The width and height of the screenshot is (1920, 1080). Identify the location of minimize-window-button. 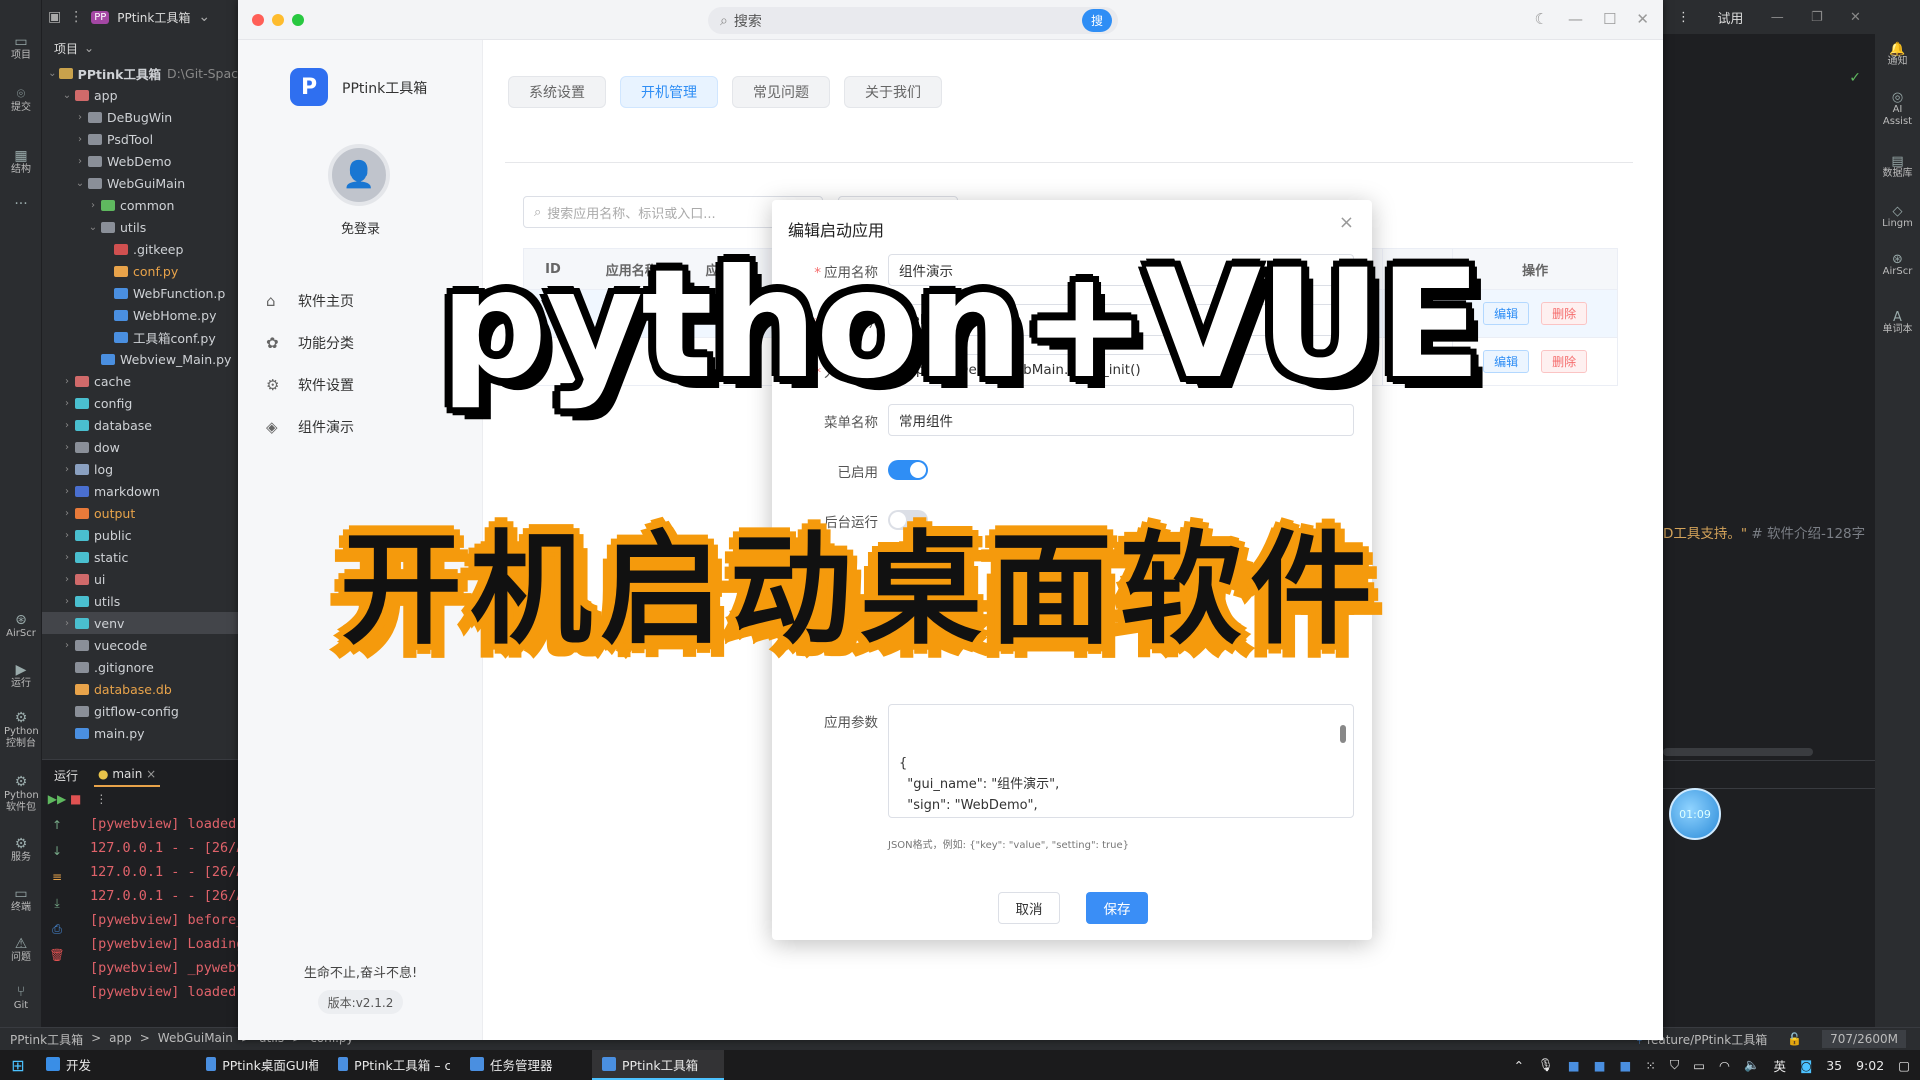
(278, 20).